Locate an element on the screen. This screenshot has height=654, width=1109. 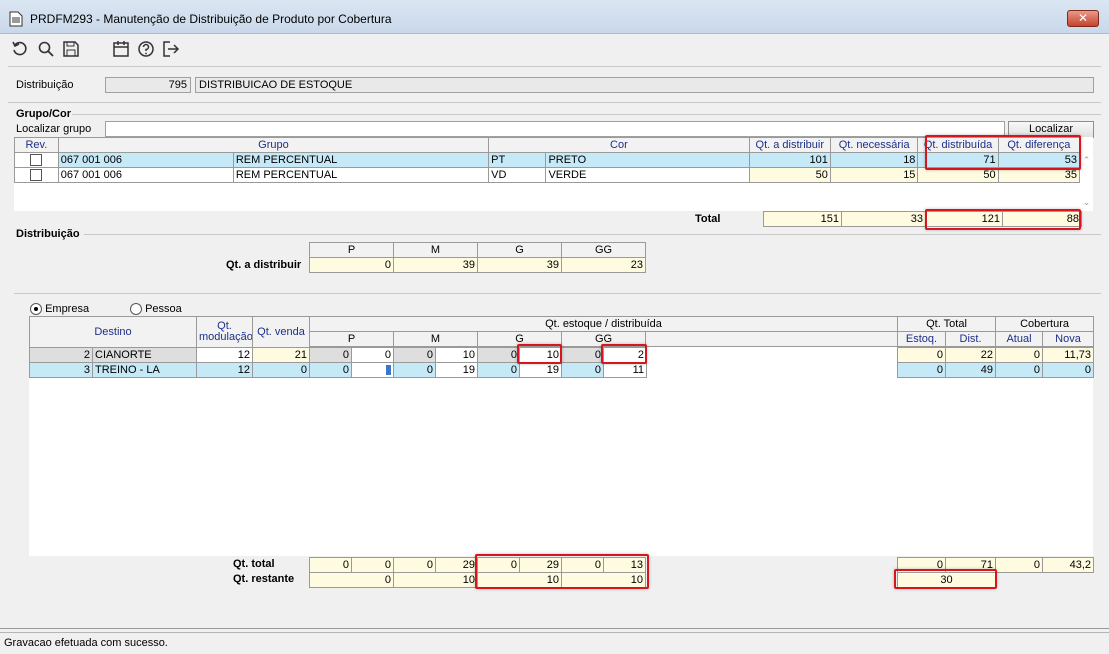
destino-name-cell: TREINO - LA is located at coordinates (144, 370).